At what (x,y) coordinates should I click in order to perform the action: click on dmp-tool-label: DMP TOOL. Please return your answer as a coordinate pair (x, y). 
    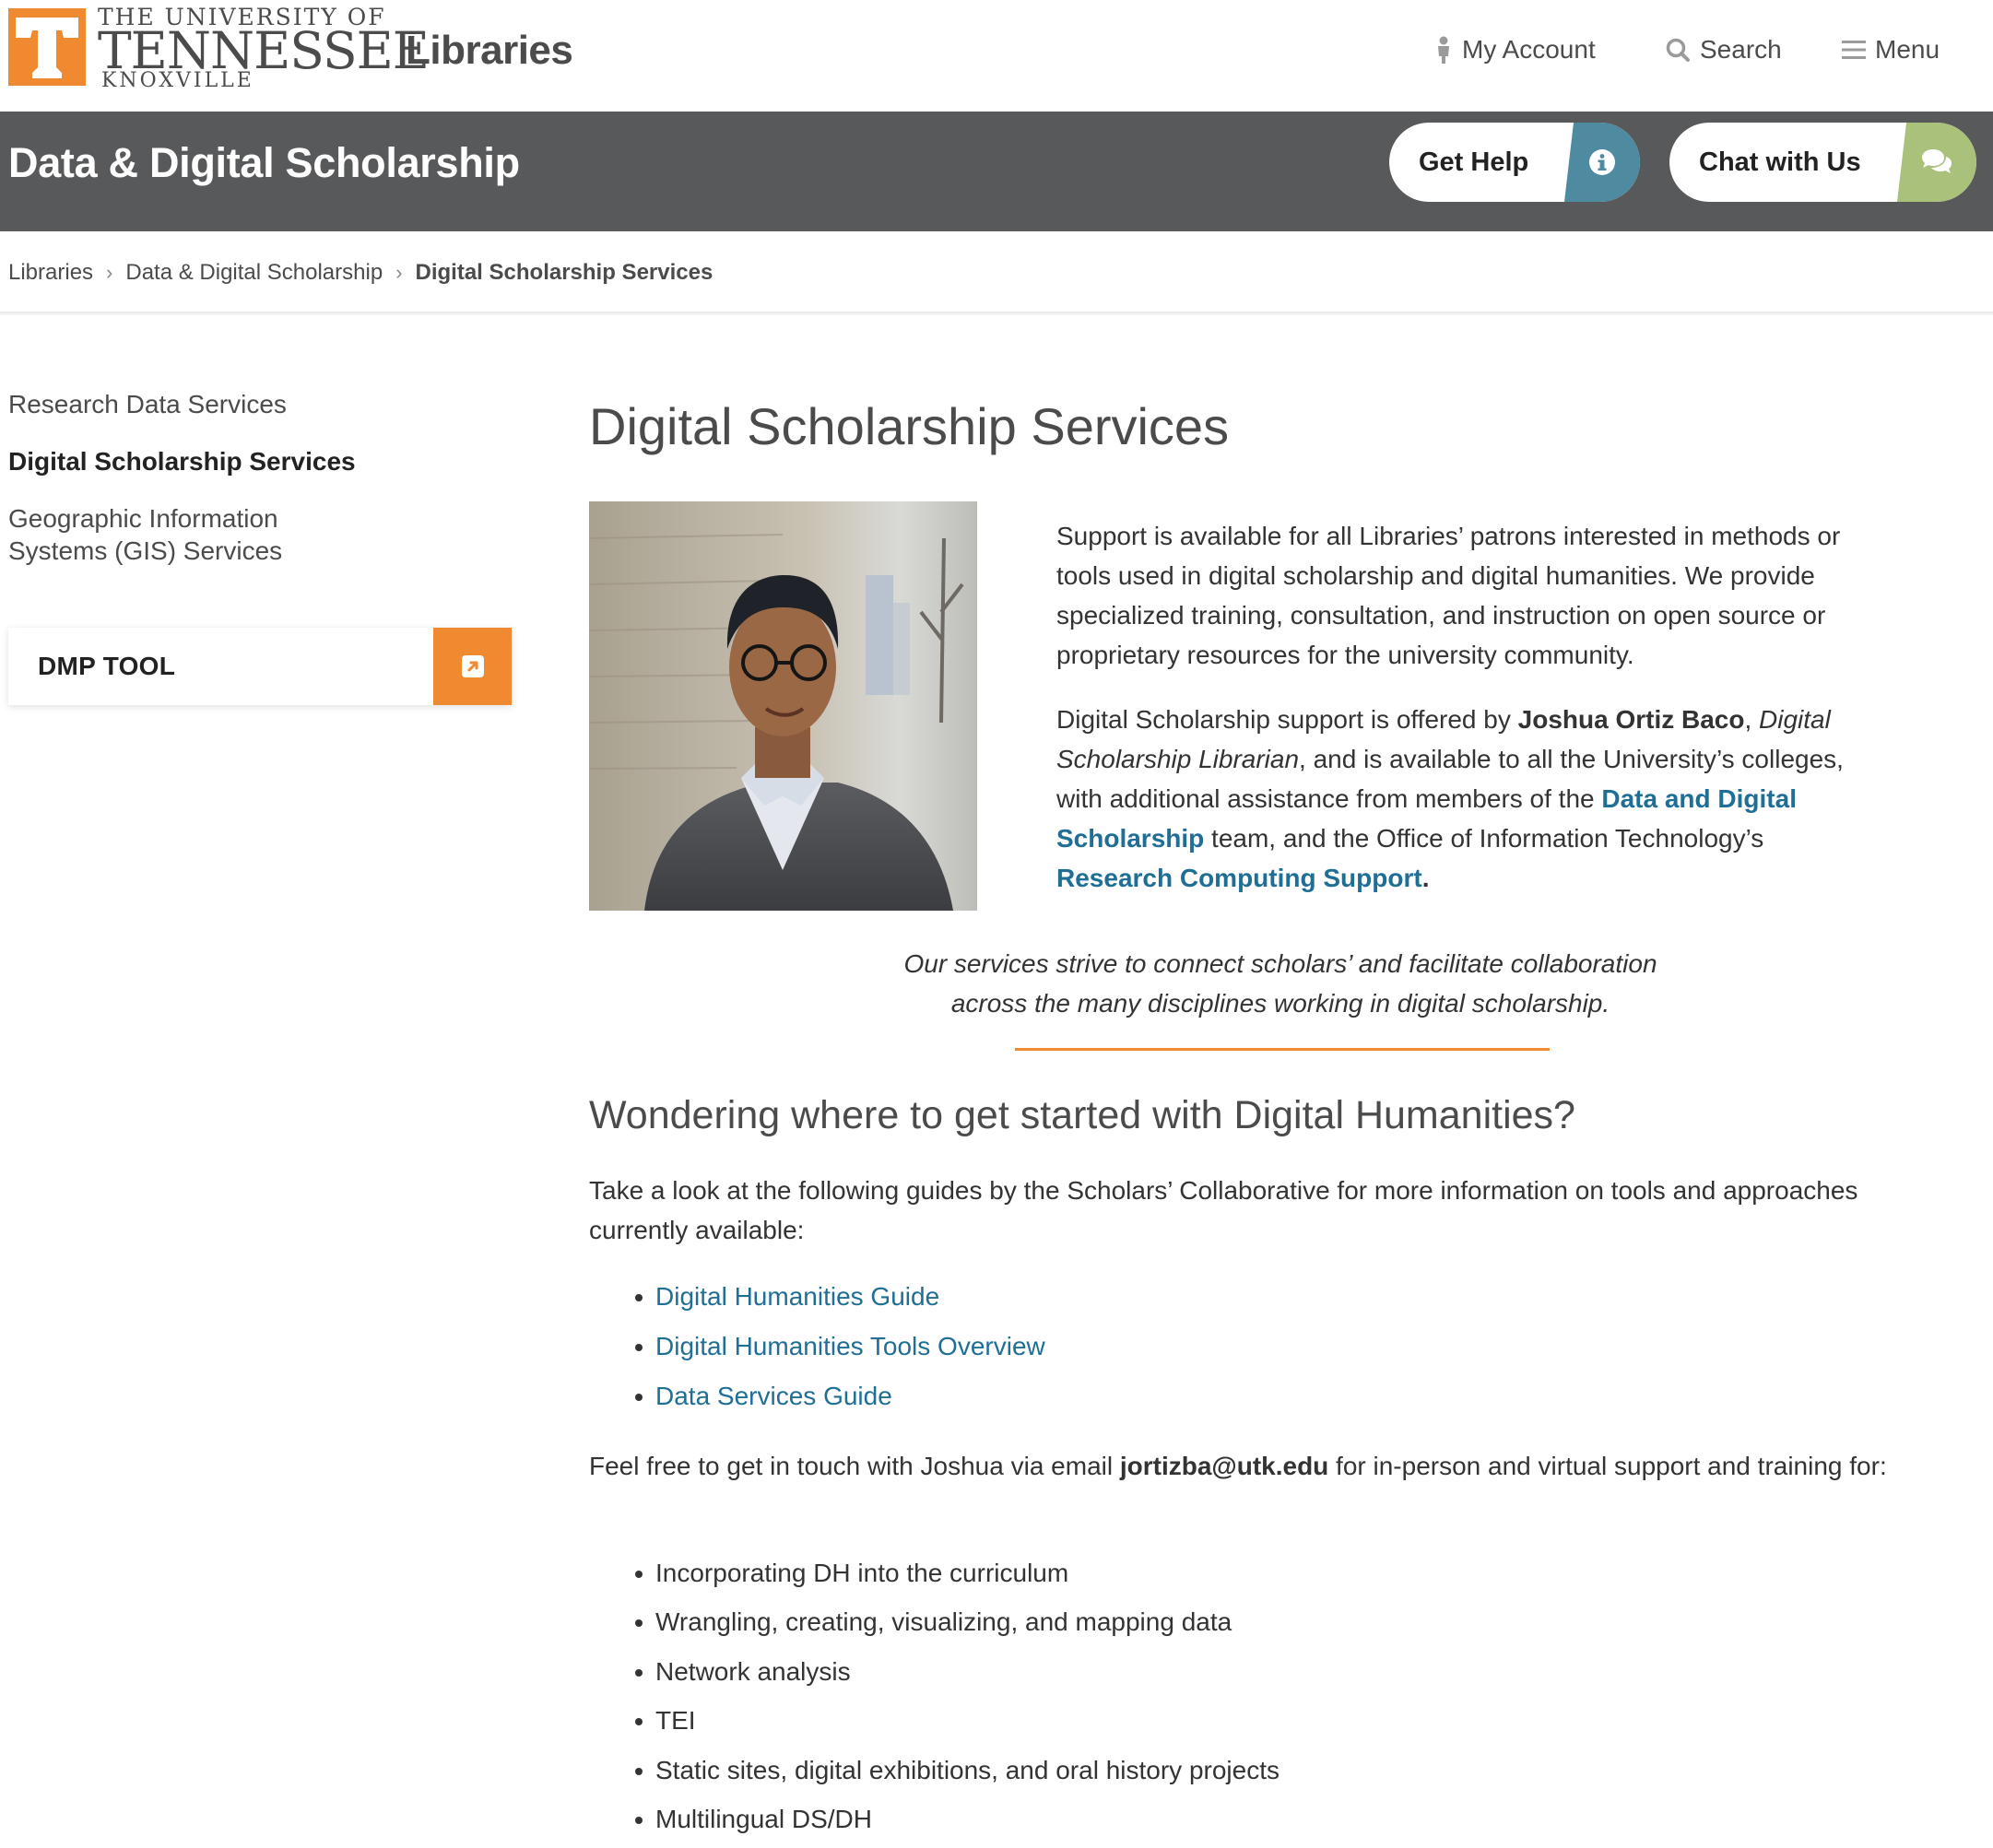
    Looking at the image, I should click on (107, 666).